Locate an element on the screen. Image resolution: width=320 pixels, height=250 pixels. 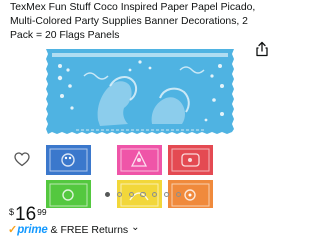
prime-label: prime is located at coordinates (32, 230).